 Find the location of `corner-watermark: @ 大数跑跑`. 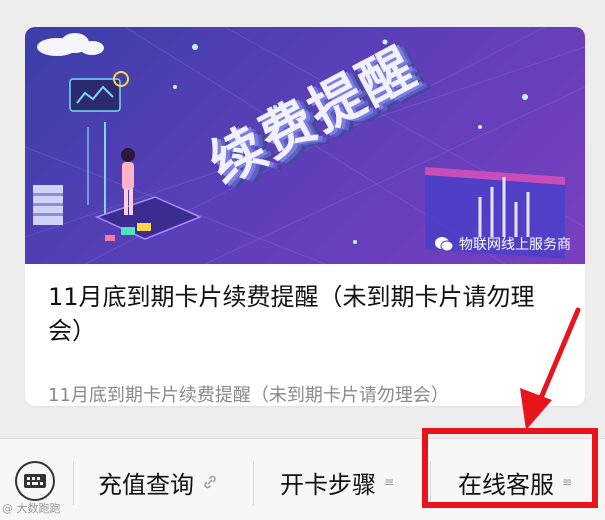

corner-watermark: @ 大数跑跑 is located at coordinates (31, 508).